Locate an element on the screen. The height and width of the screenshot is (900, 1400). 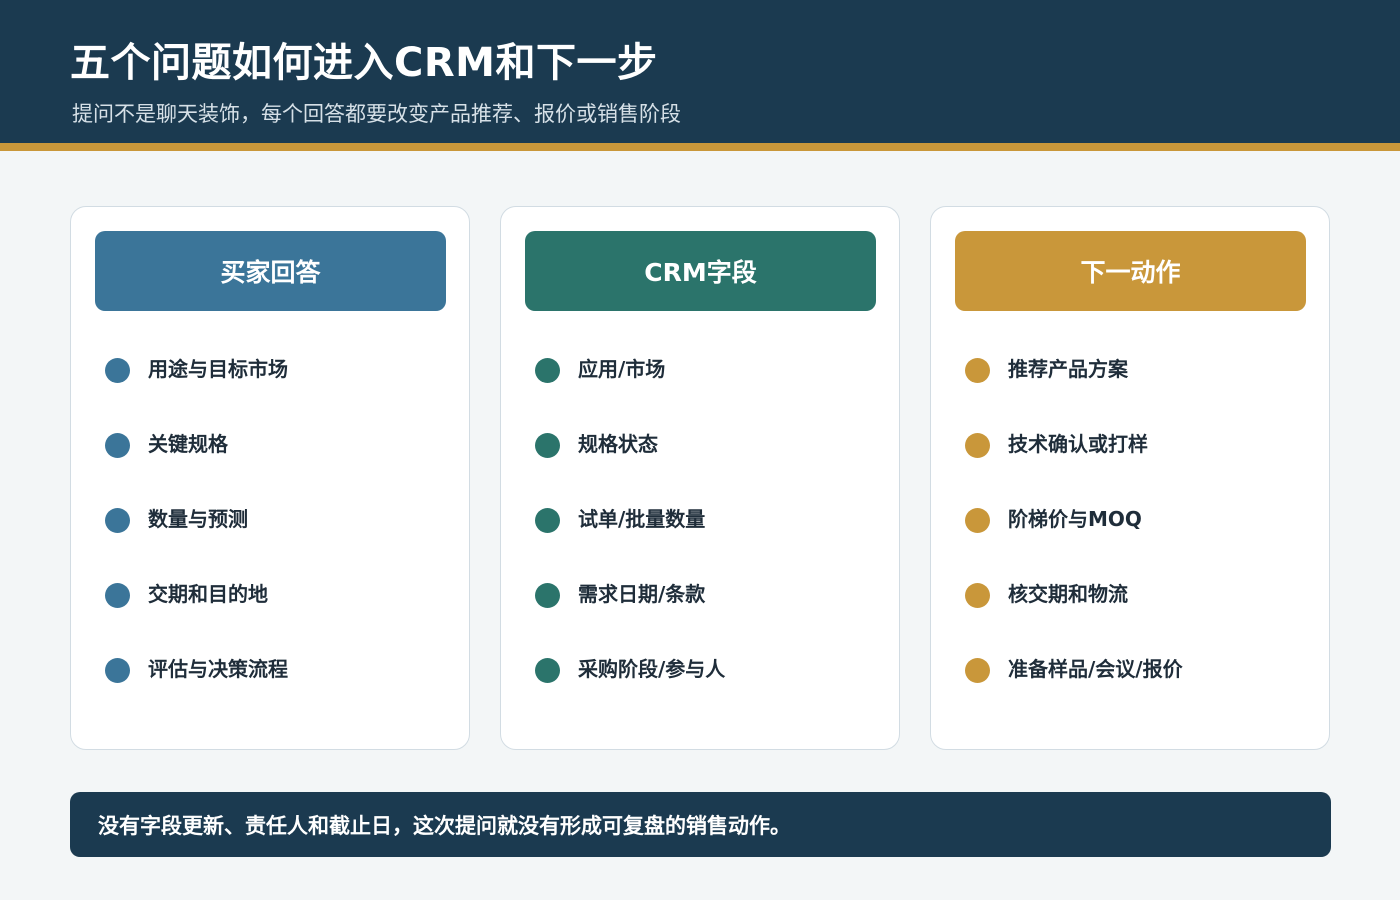
list-item: 应用/市场 is located at coordinates (600, 367).